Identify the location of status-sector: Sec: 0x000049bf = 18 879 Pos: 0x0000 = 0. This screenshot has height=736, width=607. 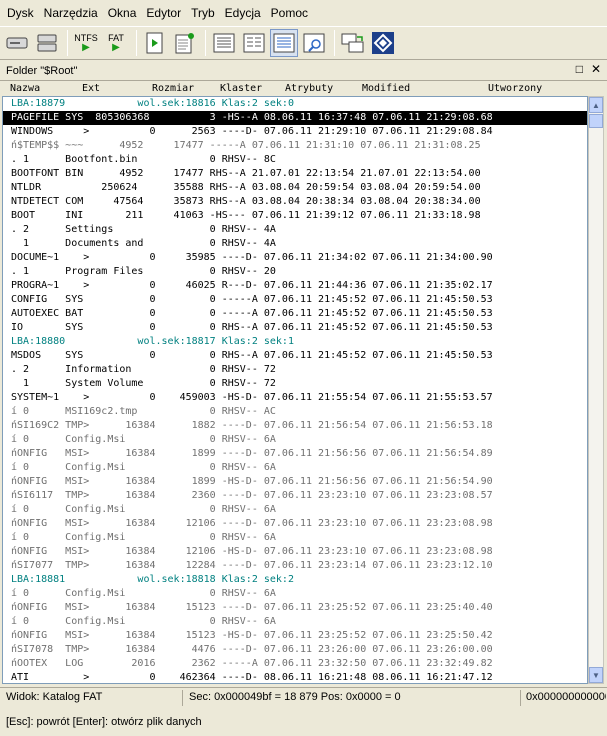
(295, 697).